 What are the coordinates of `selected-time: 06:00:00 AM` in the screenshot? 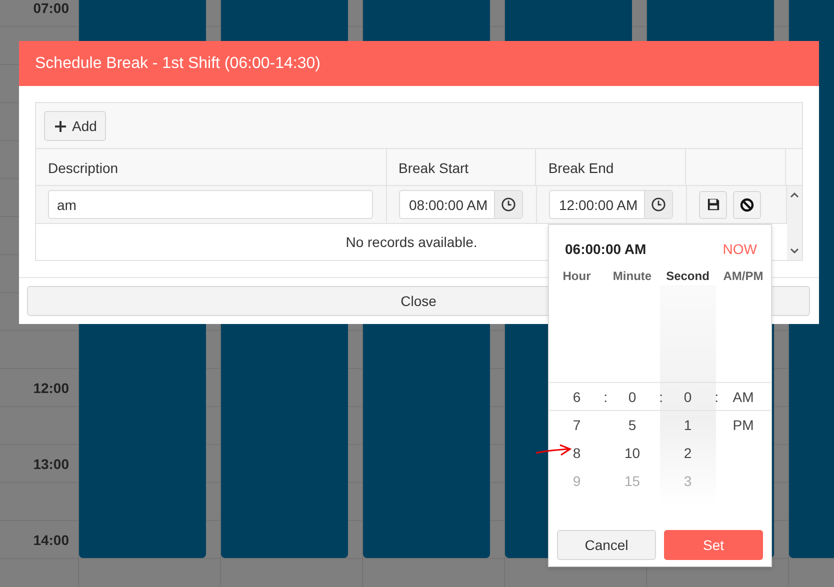 It's located at (605, 249).